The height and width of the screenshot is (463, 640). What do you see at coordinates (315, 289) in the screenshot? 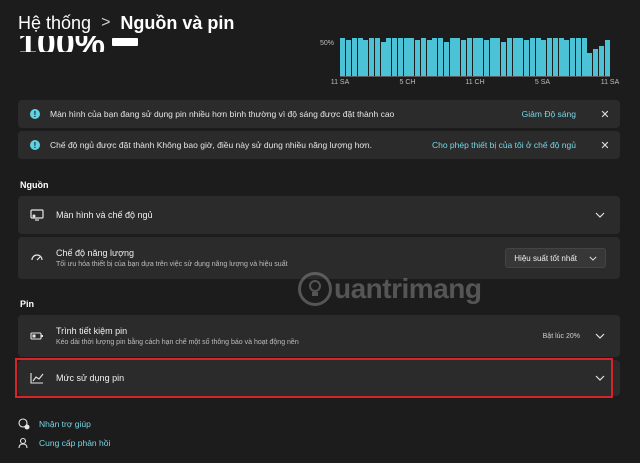
I see `bulb-logo-icon` at bounding box center [315, 289].